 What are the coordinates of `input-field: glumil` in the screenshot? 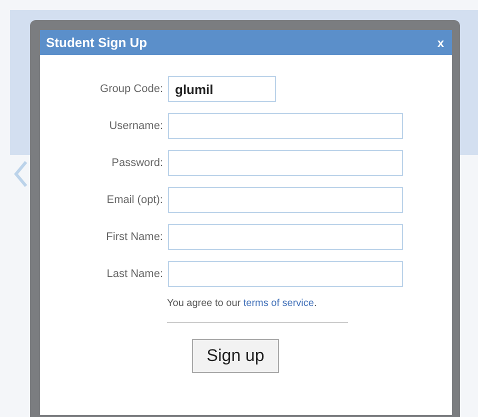 It's located at (222, 89).